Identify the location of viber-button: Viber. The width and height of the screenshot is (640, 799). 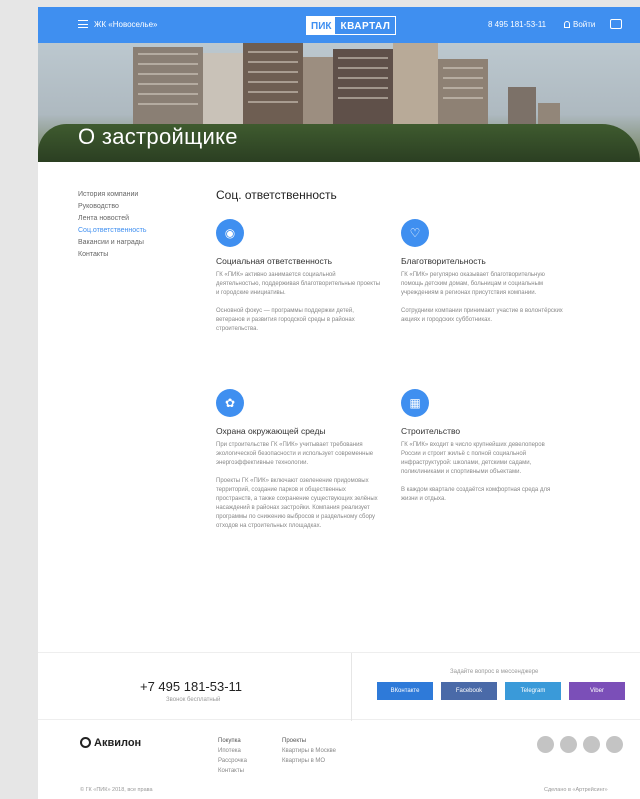
(597, 691).